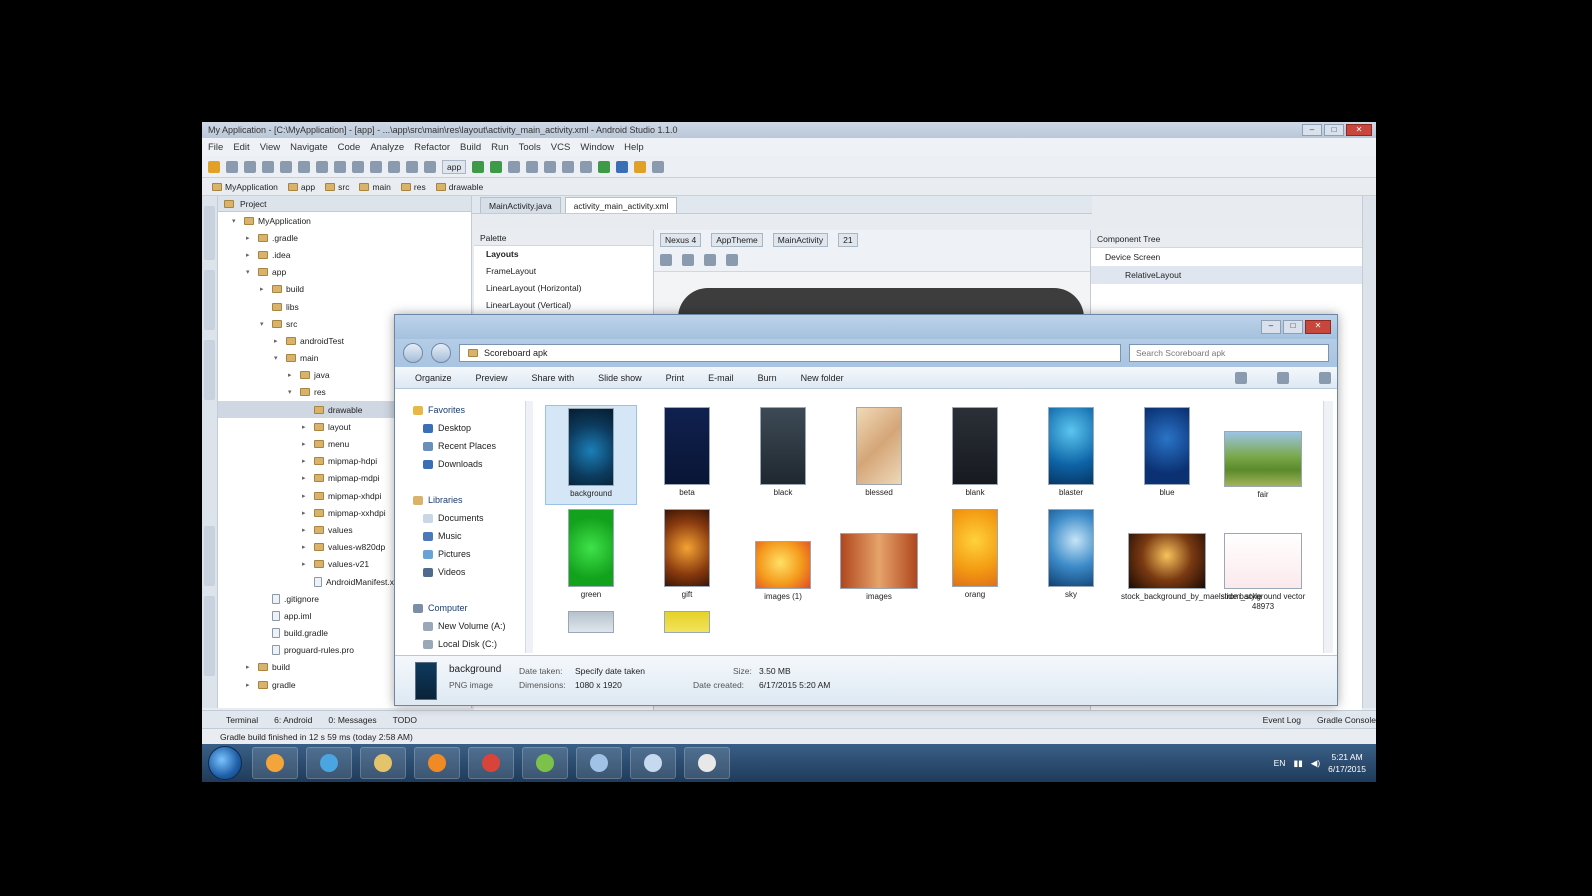  Describe the element at coordinates (473, 608) in the screenshot. I see `nav-computer: Computer` at that location.